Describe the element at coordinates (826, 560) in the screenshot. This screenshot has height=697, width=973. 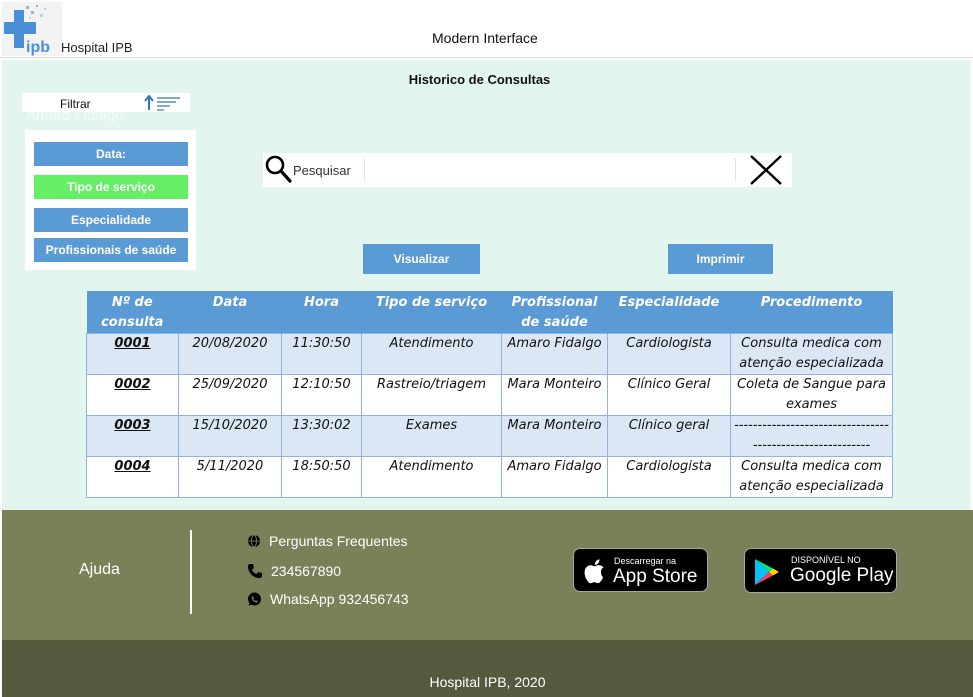
I see `google-play-small-text: DISPONÍVEL NO` at that location.